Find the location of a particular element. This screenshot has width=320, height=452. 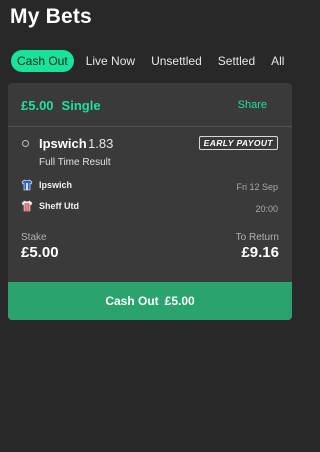

bet-stake-header: £5.00 is located at coordinates (37, 105).